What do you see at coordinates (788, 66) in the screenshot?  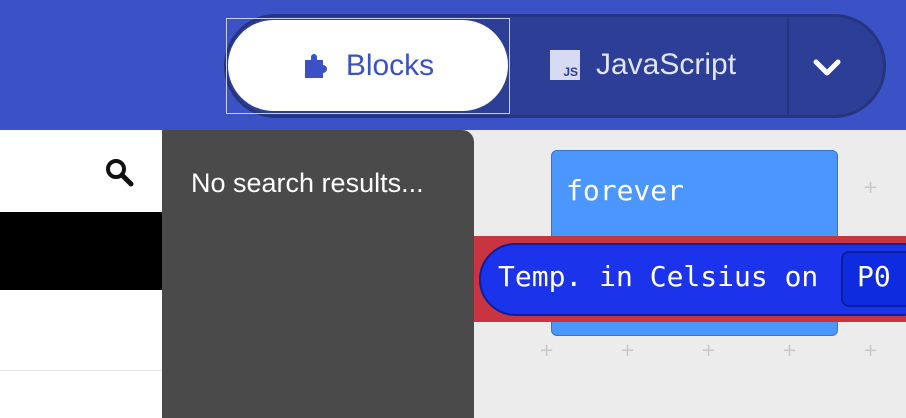 I see `toggle-divider` at bounding box center [788, 66].